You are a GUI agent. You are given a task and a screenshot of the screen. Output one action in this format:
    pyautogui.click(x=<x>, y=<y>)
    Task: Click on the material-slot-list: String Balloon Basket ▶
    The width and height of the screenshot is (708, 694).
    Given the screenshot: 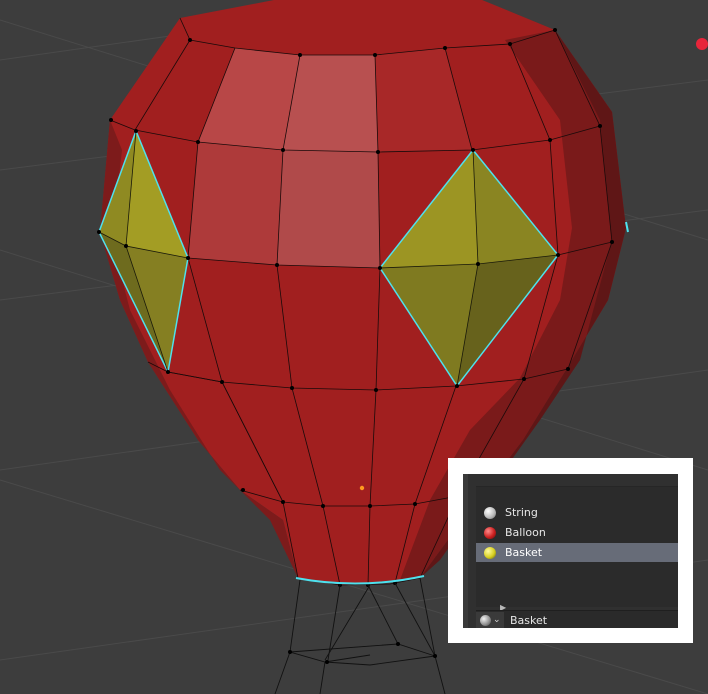 What is the action you would take?
    pyautogui.click(x=577, y=549)
    